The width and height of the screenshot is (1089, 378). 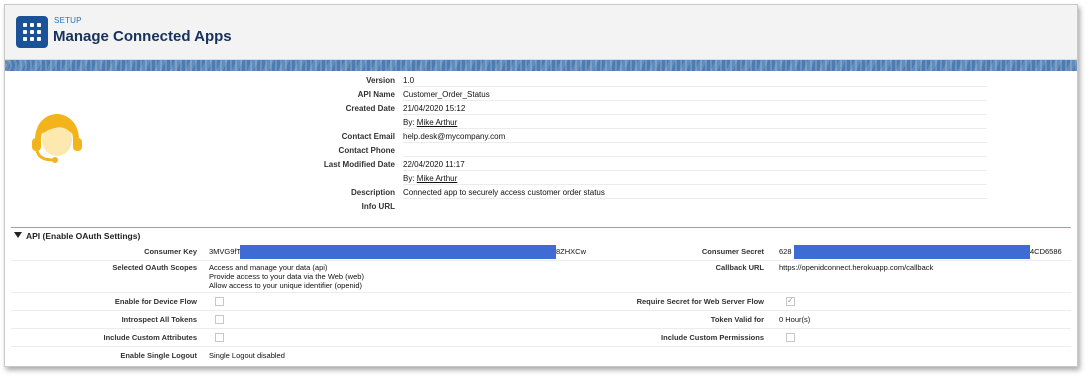 What do you see at coordinates (376, 94) in the screenshot?
I see `info-label: API Name` at bounding box center [376, 94].